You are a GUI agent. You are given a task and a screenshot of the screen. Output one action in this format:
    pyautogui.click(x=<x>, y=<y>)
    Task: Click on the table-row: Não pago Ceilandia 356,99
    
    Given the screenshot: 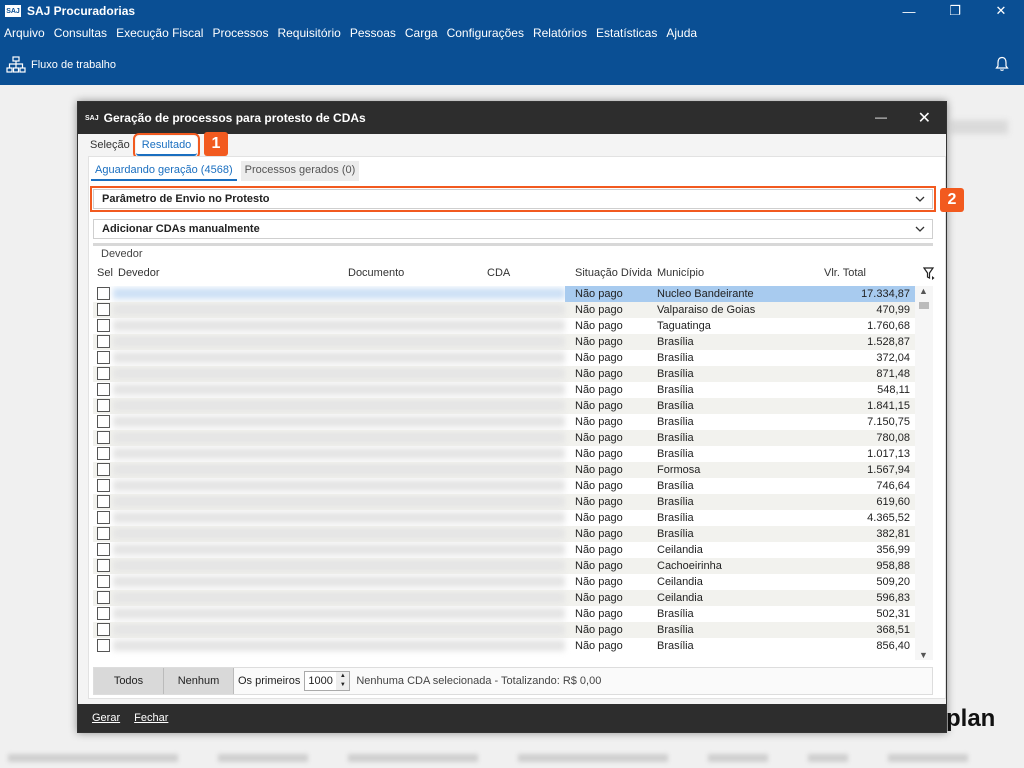 What is the action you would take?
    pyautogui.click(x=504, y=550)
    